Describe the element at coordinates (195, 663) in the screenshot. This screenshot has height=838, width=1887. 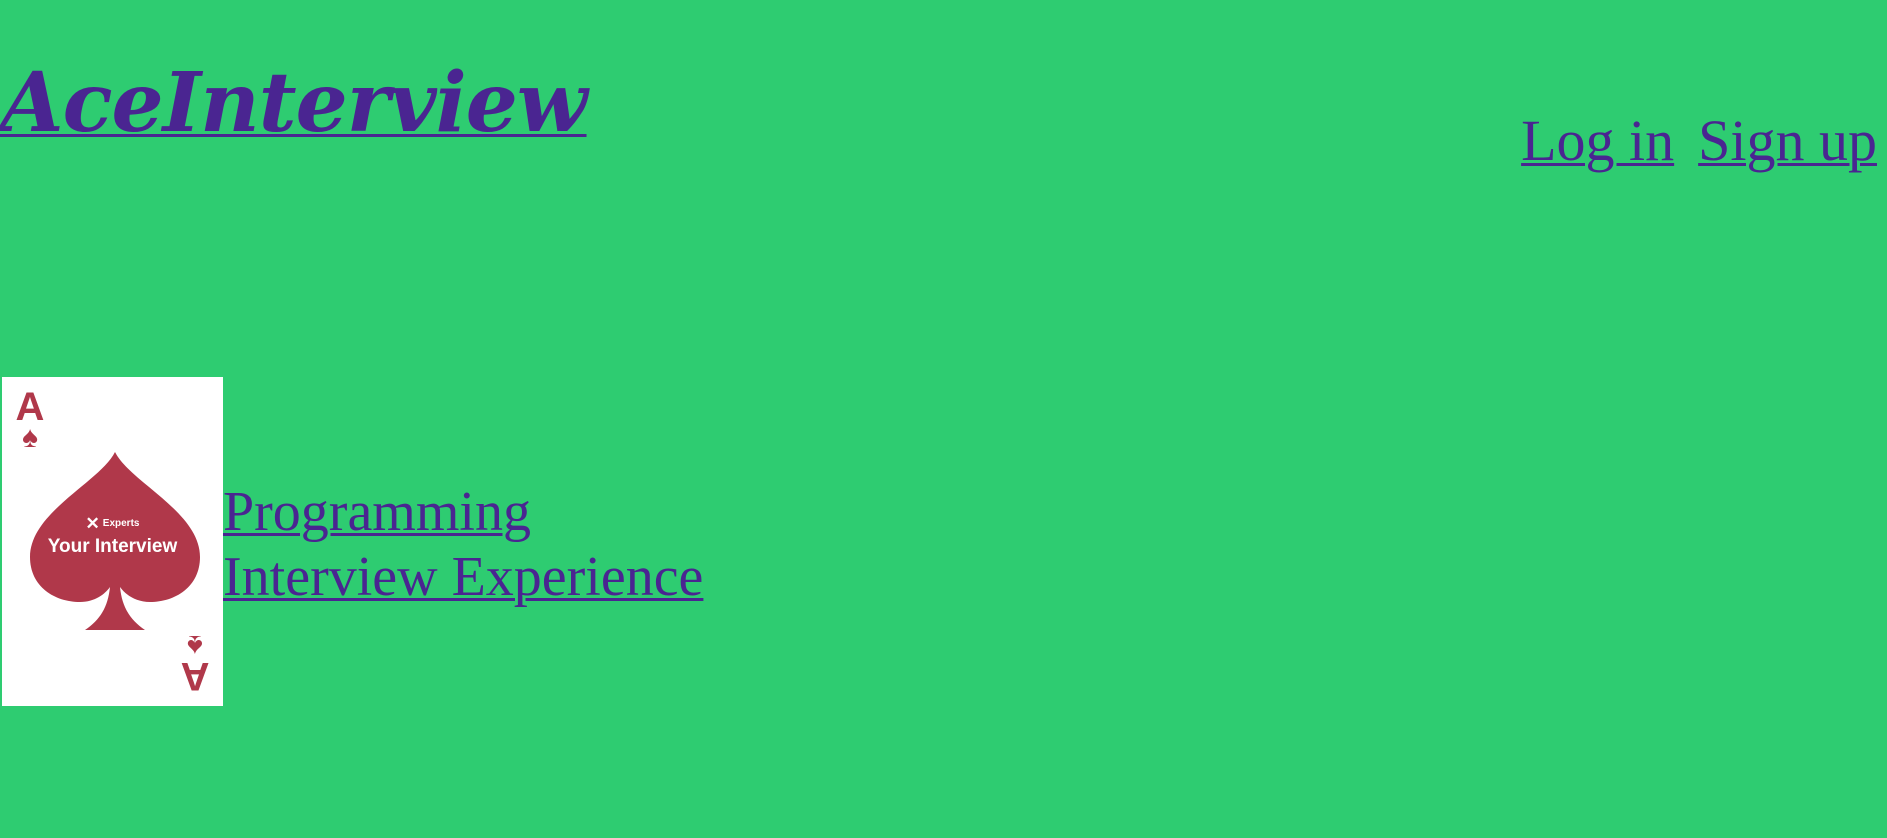
I see `card-corner-bottom: A ♠` at that location.